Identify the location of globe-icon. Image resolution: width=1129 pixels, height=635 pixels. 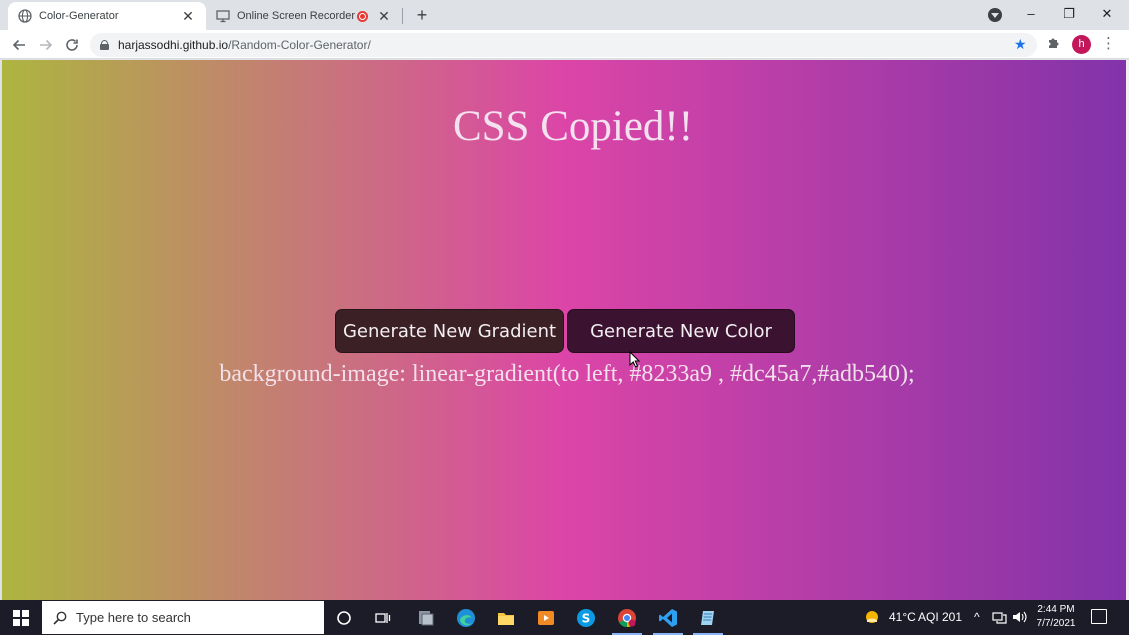
(25, 16).